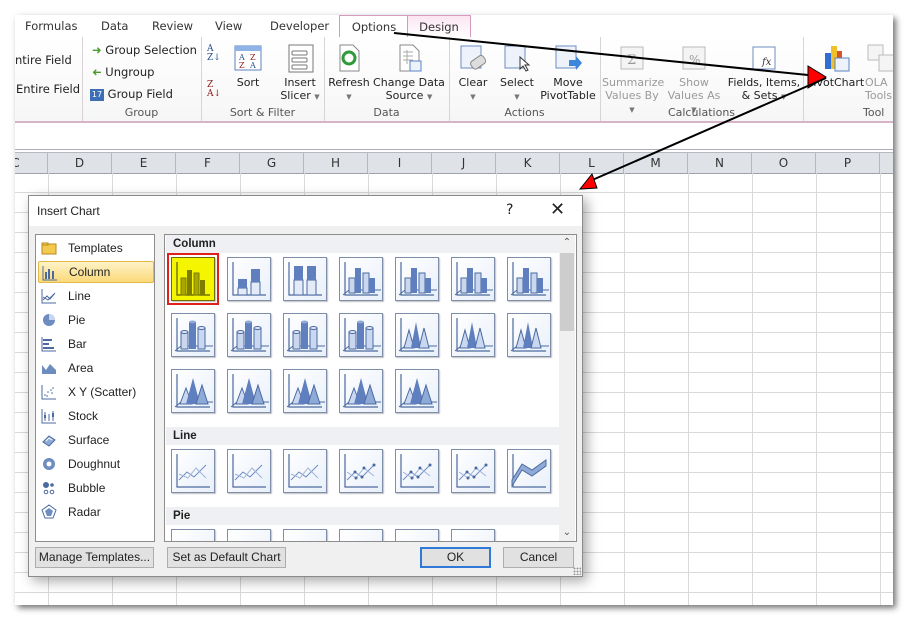 This screenshot has height=621, width=910. I want to click on formula-bar, so click(454, 136).